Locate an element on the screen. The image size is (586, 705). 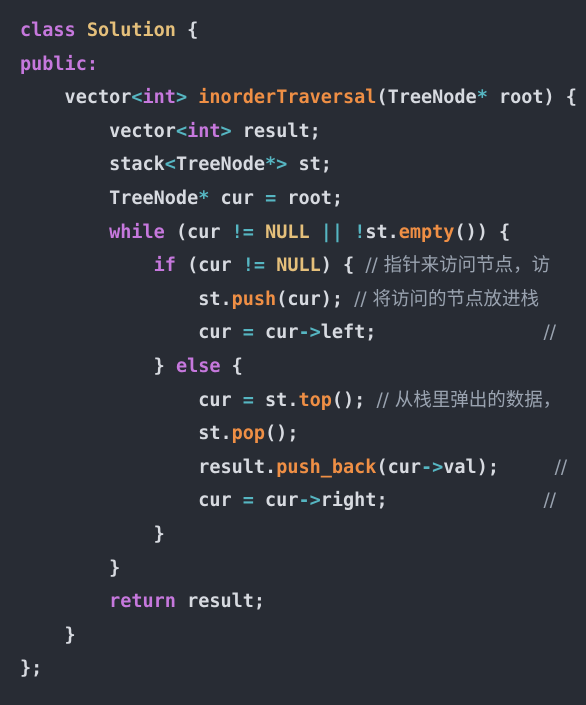
code-token: return is located at coordinates (142, 602).